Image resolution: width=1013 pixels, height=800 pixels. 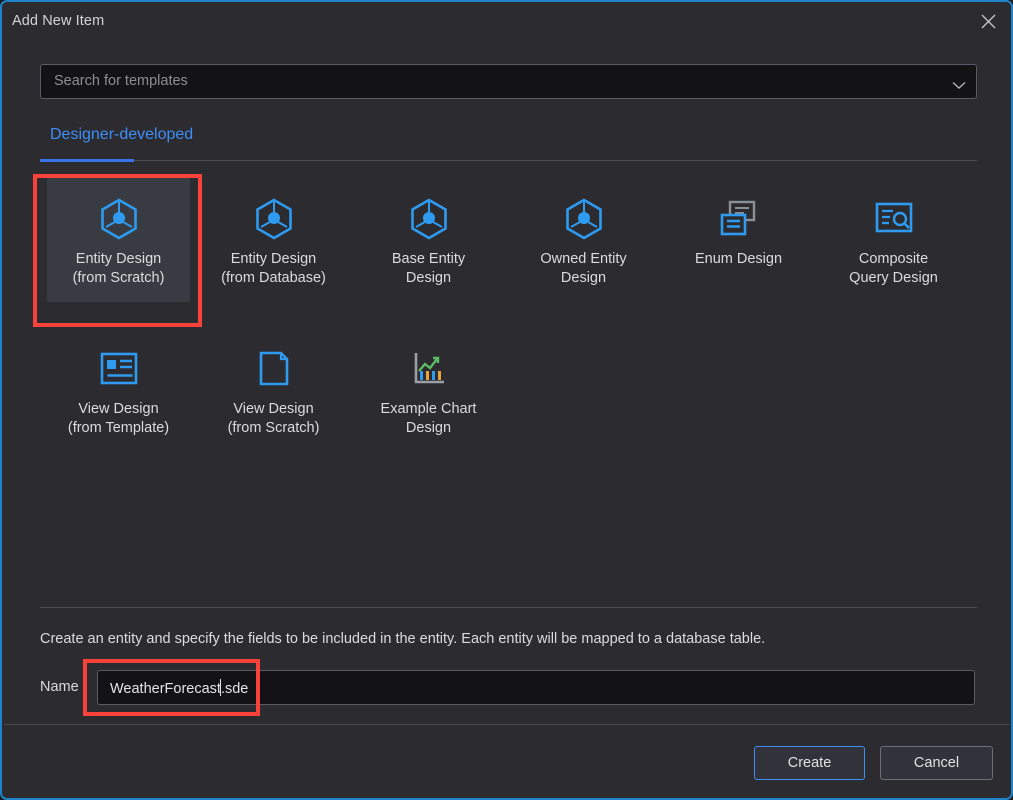 I want to click on query-search-icon, so click(x=894, y=219).